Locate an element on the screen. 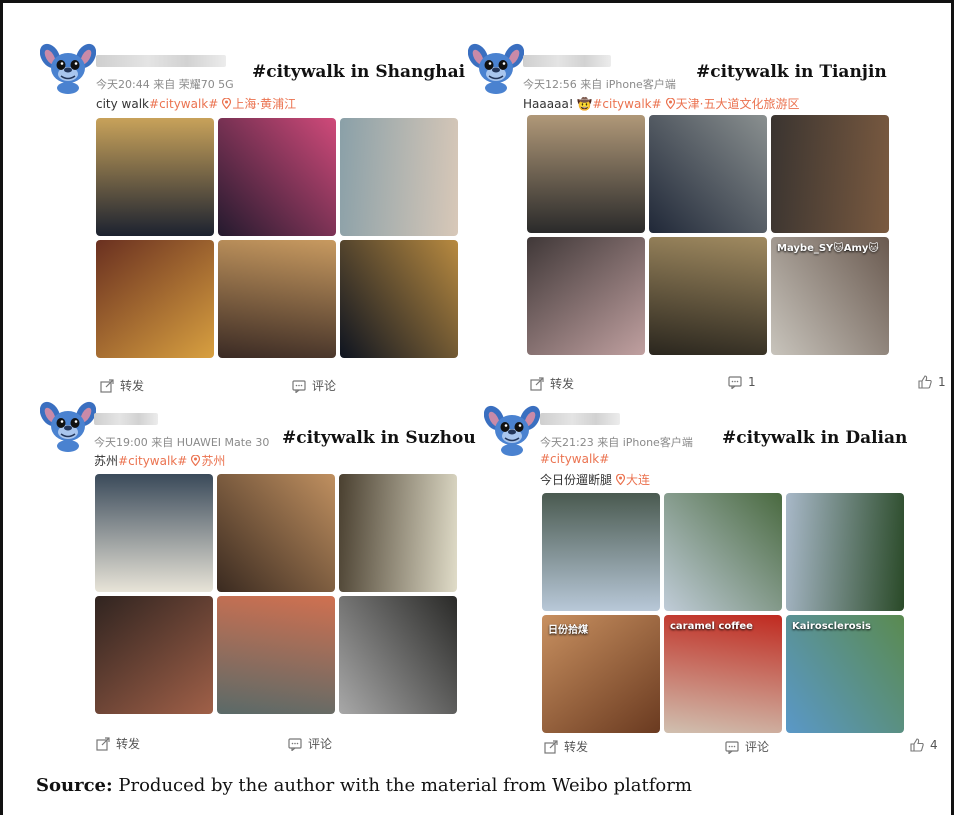 The width and height of the screenshot is (960, 823). post-text-line2: 今日份遛断腿 大连 is located at coordinates (595, 479).